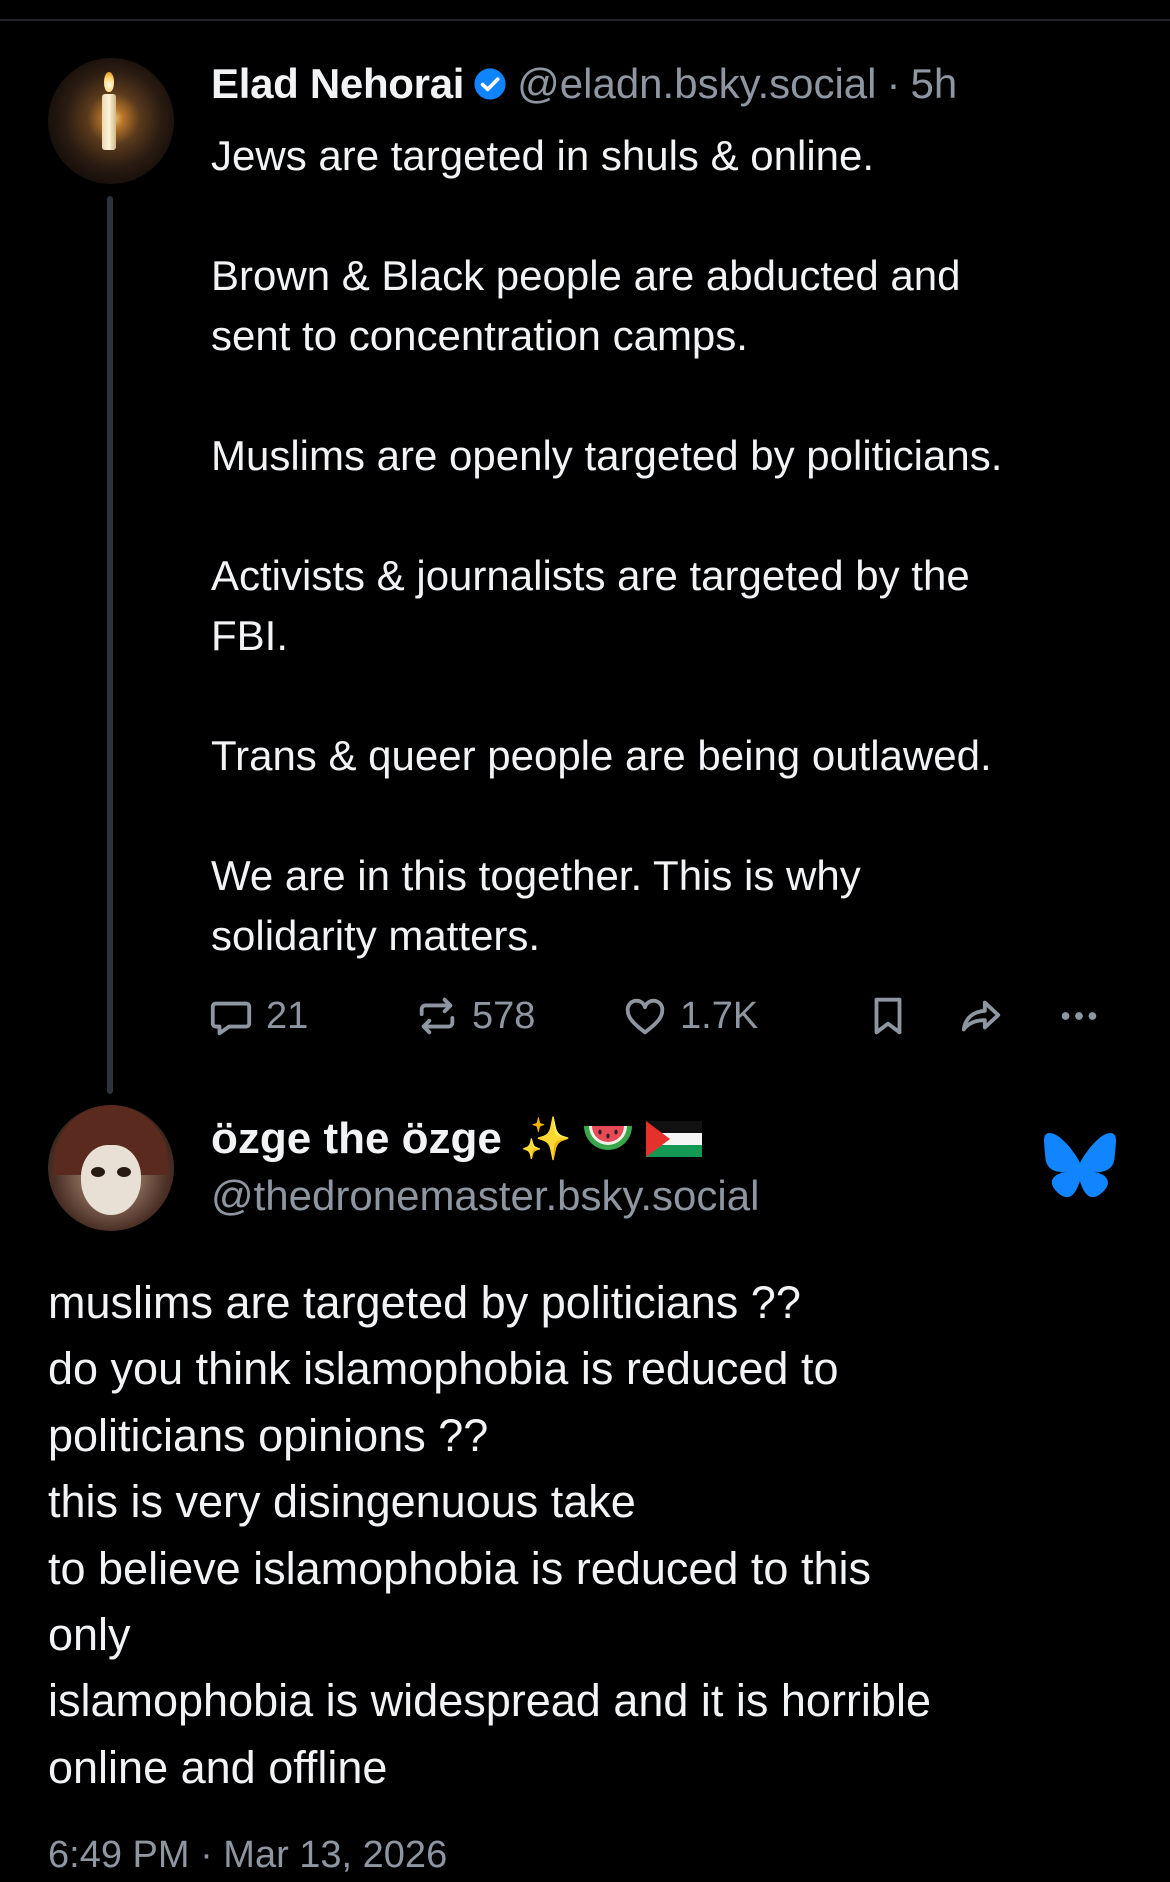  Describe the element at coordinates (719, 1015) in the screenshot. I see `like-count: 1.7K` at that location.